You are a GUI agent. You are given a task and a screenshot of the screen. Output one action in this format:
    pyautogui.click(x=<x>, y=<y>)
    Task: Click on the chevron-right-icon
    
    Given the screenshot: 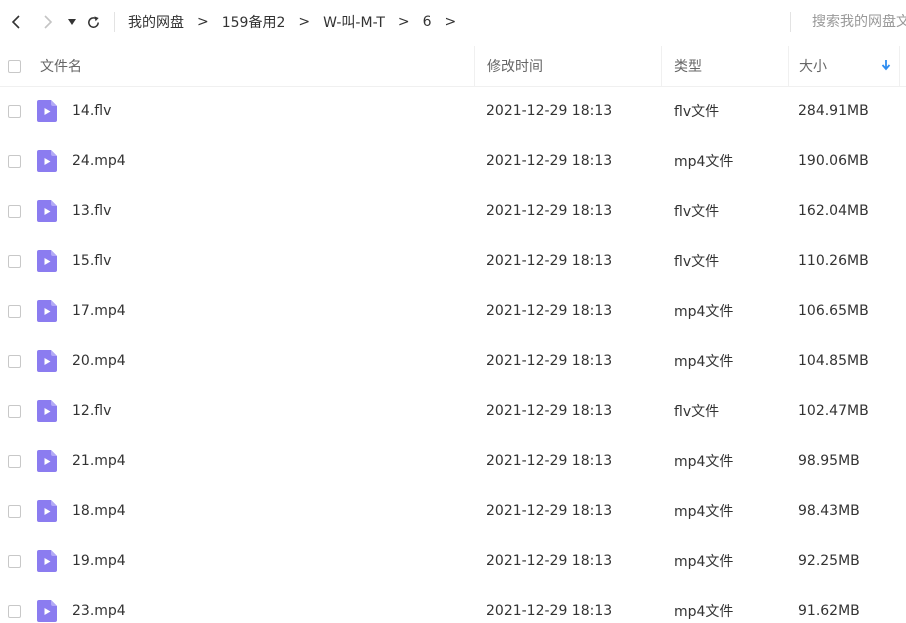 What is the action you would take?
    pyautogui.click(x=48, y=22)
    